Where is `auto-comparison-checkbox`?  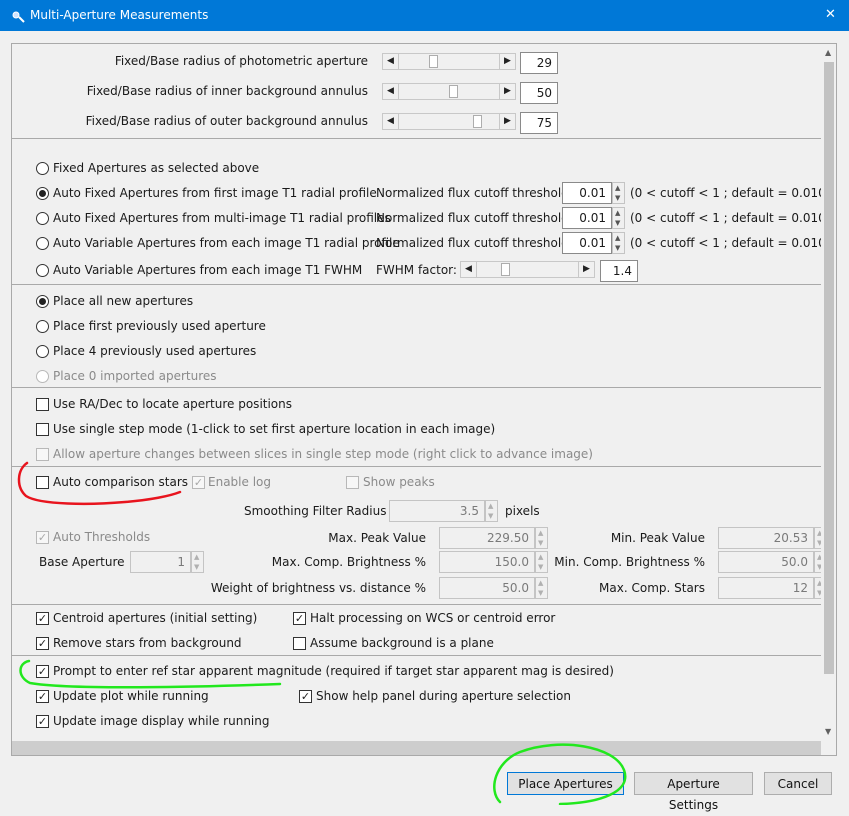 auto-comparison-checkbox is located at coordinates (42, 482).